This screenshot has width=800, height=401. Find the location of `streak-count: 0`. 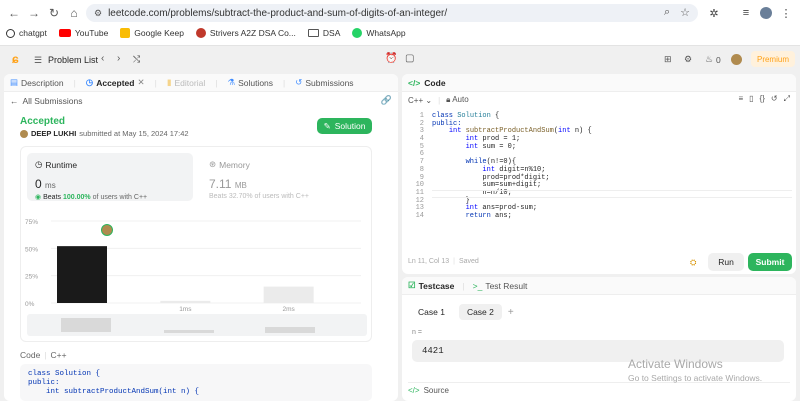

streak-count: 0 is located at coordinates (718, 60).